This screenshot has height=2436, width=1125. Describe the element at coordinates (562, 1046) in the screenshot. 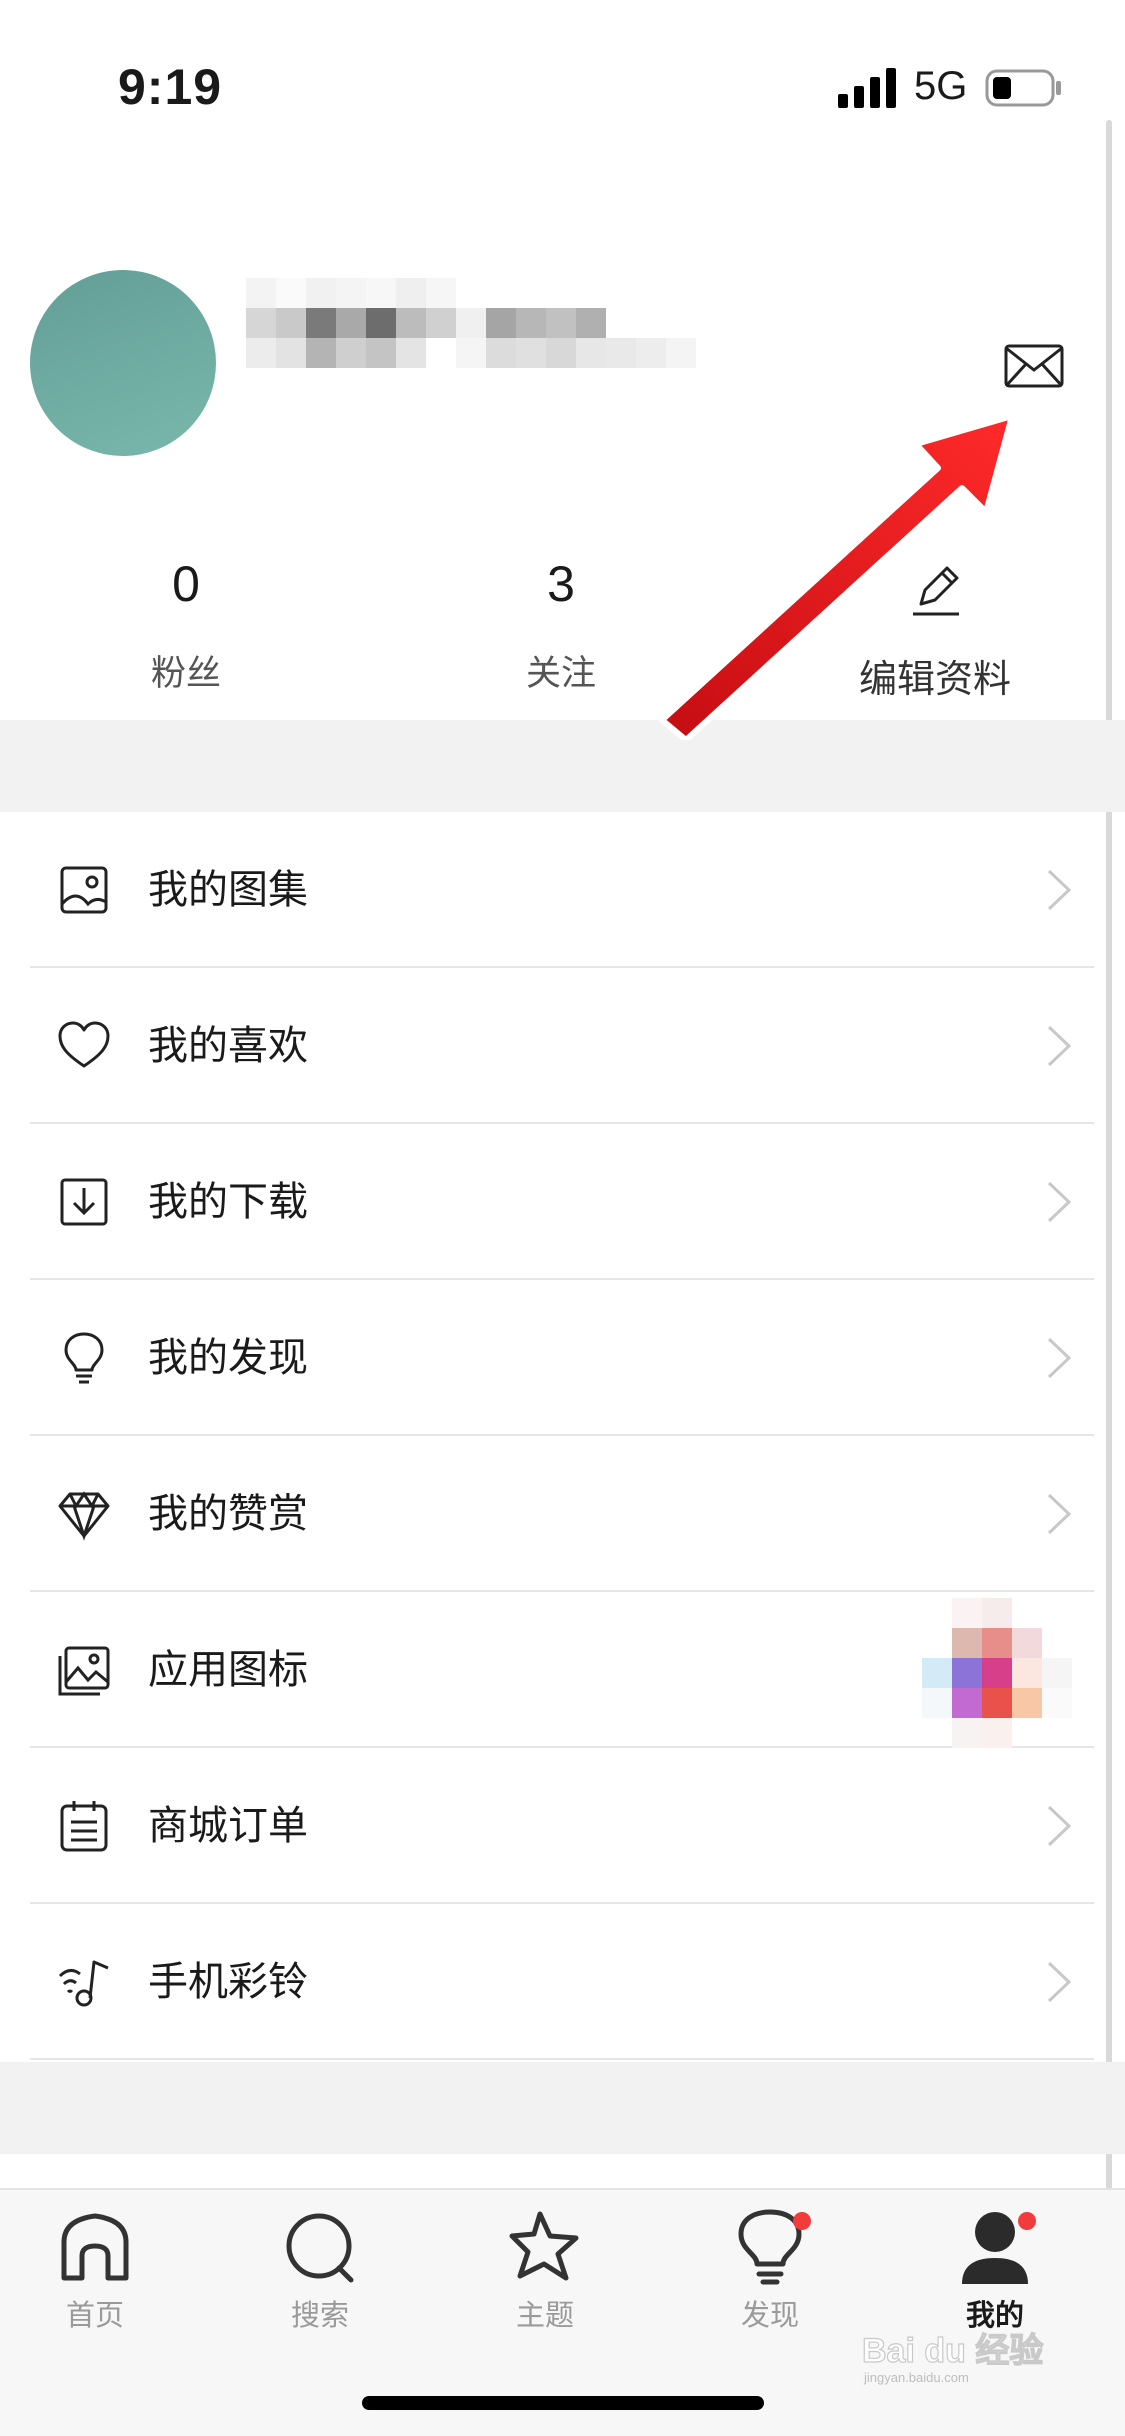

I see `menu-item-likes: 我的喜欢` at that location.